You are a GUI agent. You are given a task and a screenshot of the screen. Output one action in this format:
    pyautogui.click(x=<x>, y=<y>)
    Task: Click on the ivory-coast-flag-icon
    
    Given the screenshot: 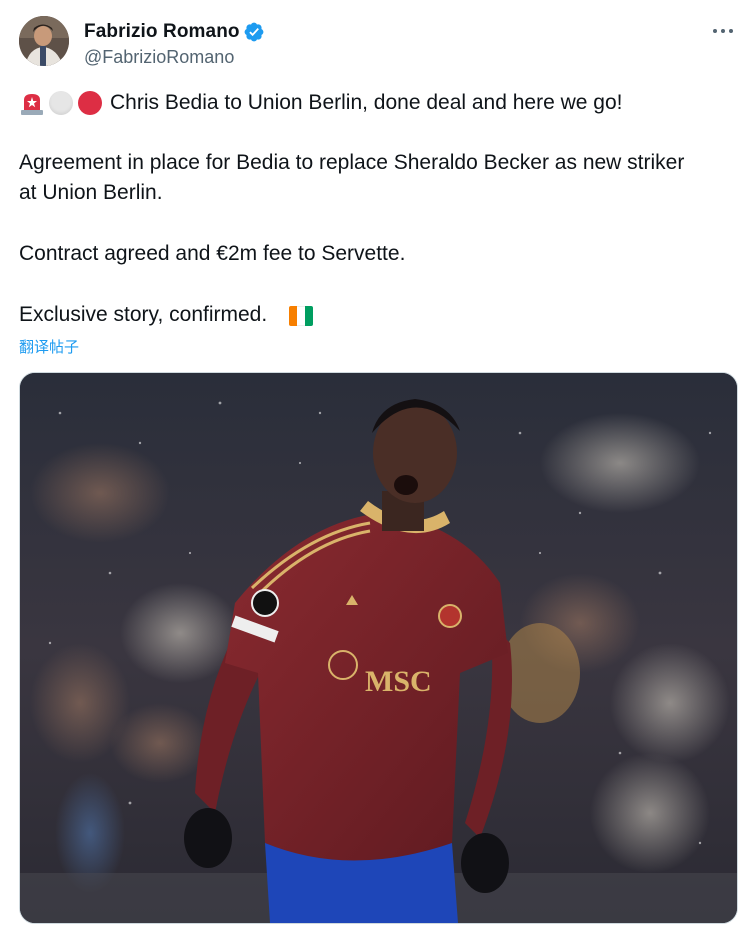 What is the action you would take?
    pyautogui.click(x=301, y=316)
    